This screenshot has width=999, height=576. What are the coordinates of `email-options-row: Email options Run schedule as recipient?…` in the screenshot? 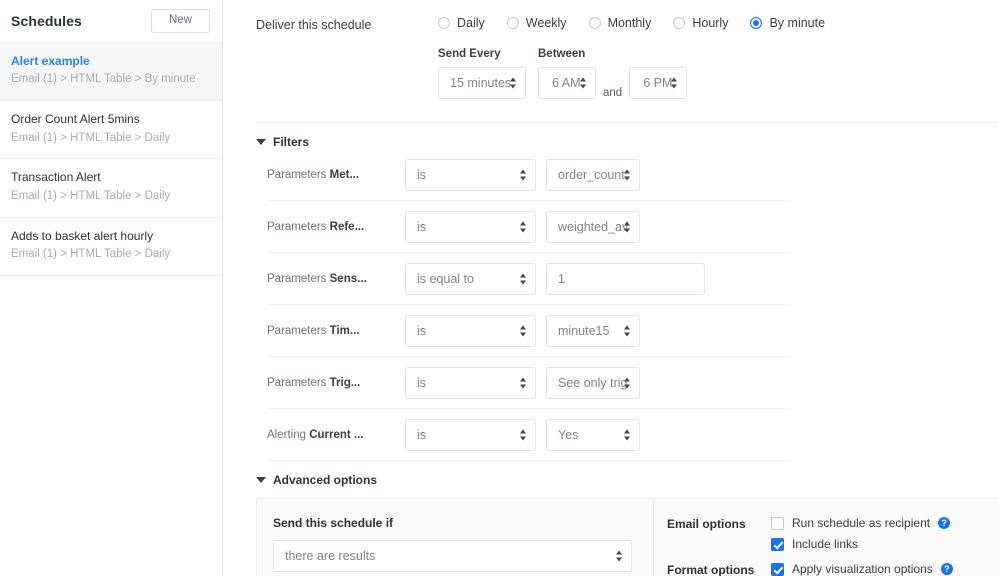 It's located at (827, 533).